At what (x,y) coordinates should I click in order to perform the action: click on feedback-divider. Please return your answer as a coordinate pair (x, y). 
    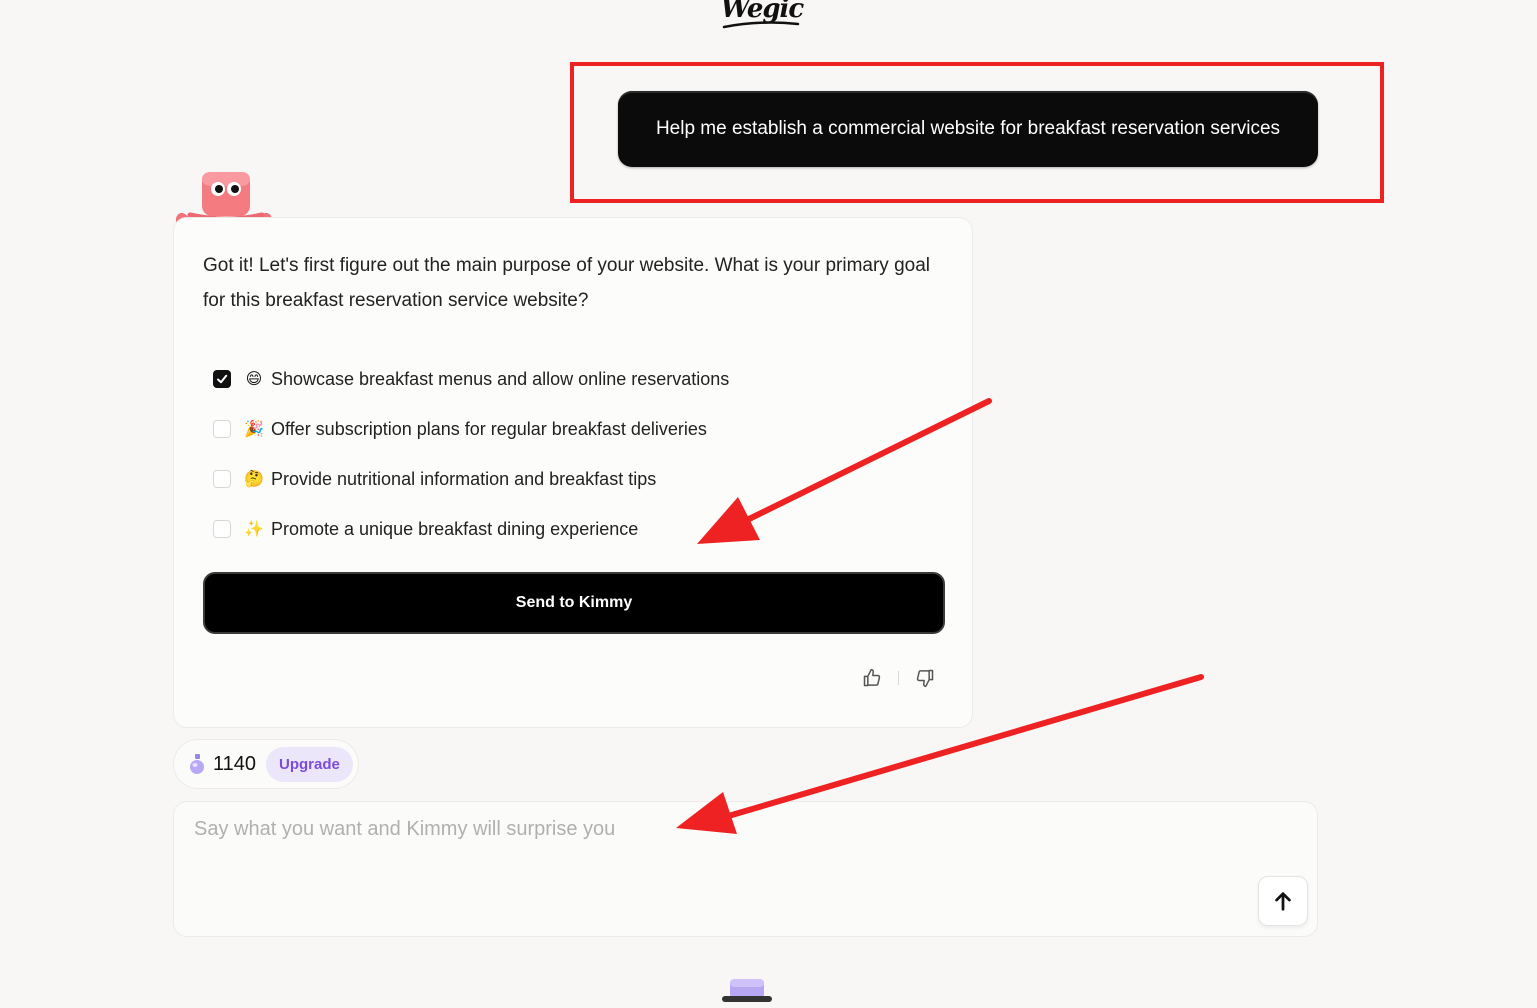
    Looking at the image, I should click on (898, 678).